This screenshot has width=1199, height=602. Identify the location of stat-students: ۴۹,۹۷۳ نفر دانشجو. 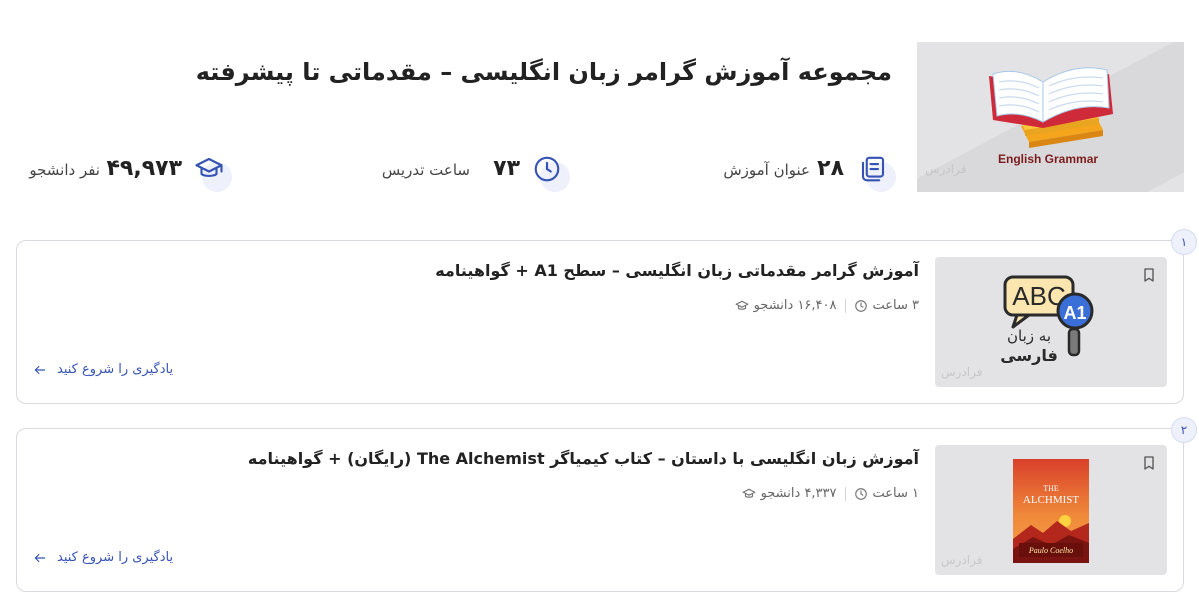
(125, 171).